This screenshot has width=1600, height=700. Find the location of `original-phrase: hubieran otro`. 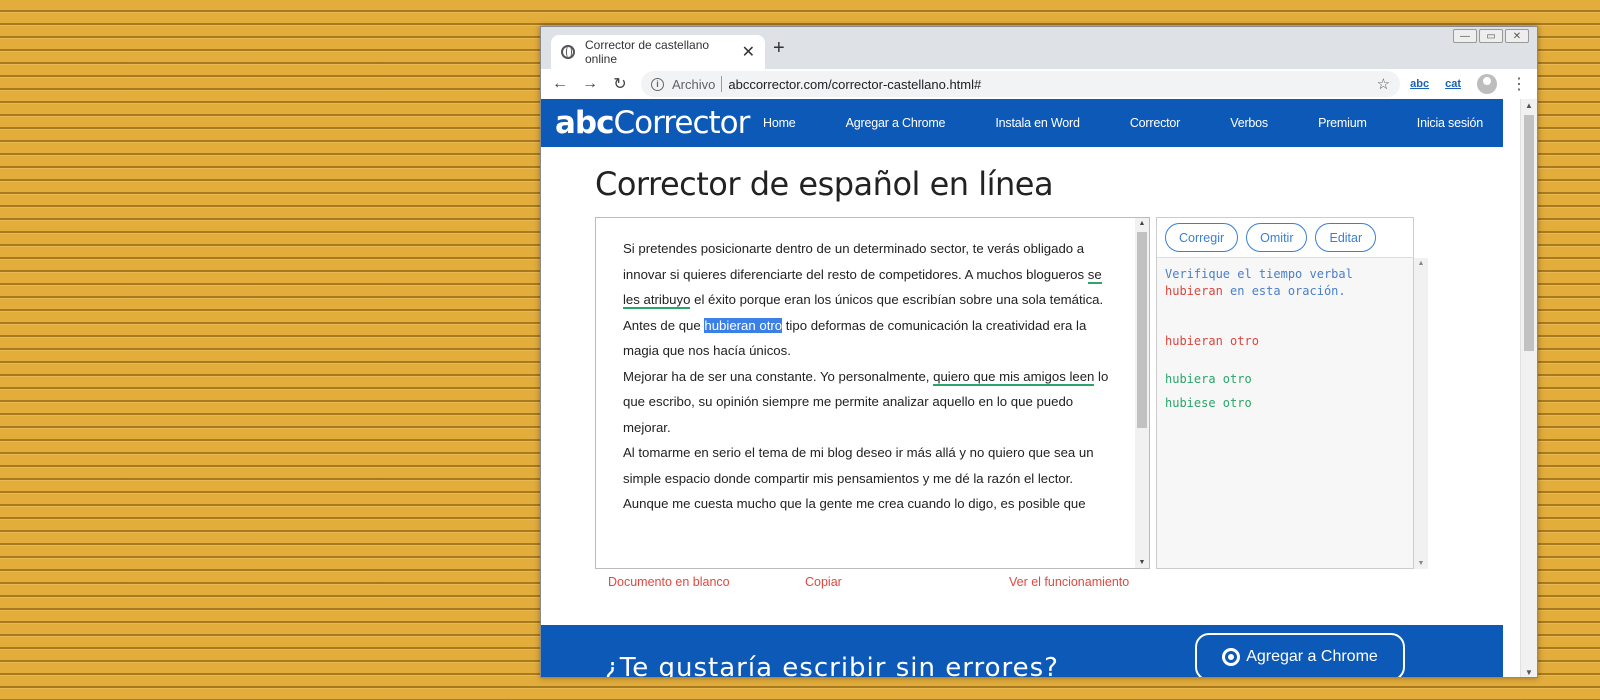

original-phrase: hubieran otro is located at coordinates (1212, 341).